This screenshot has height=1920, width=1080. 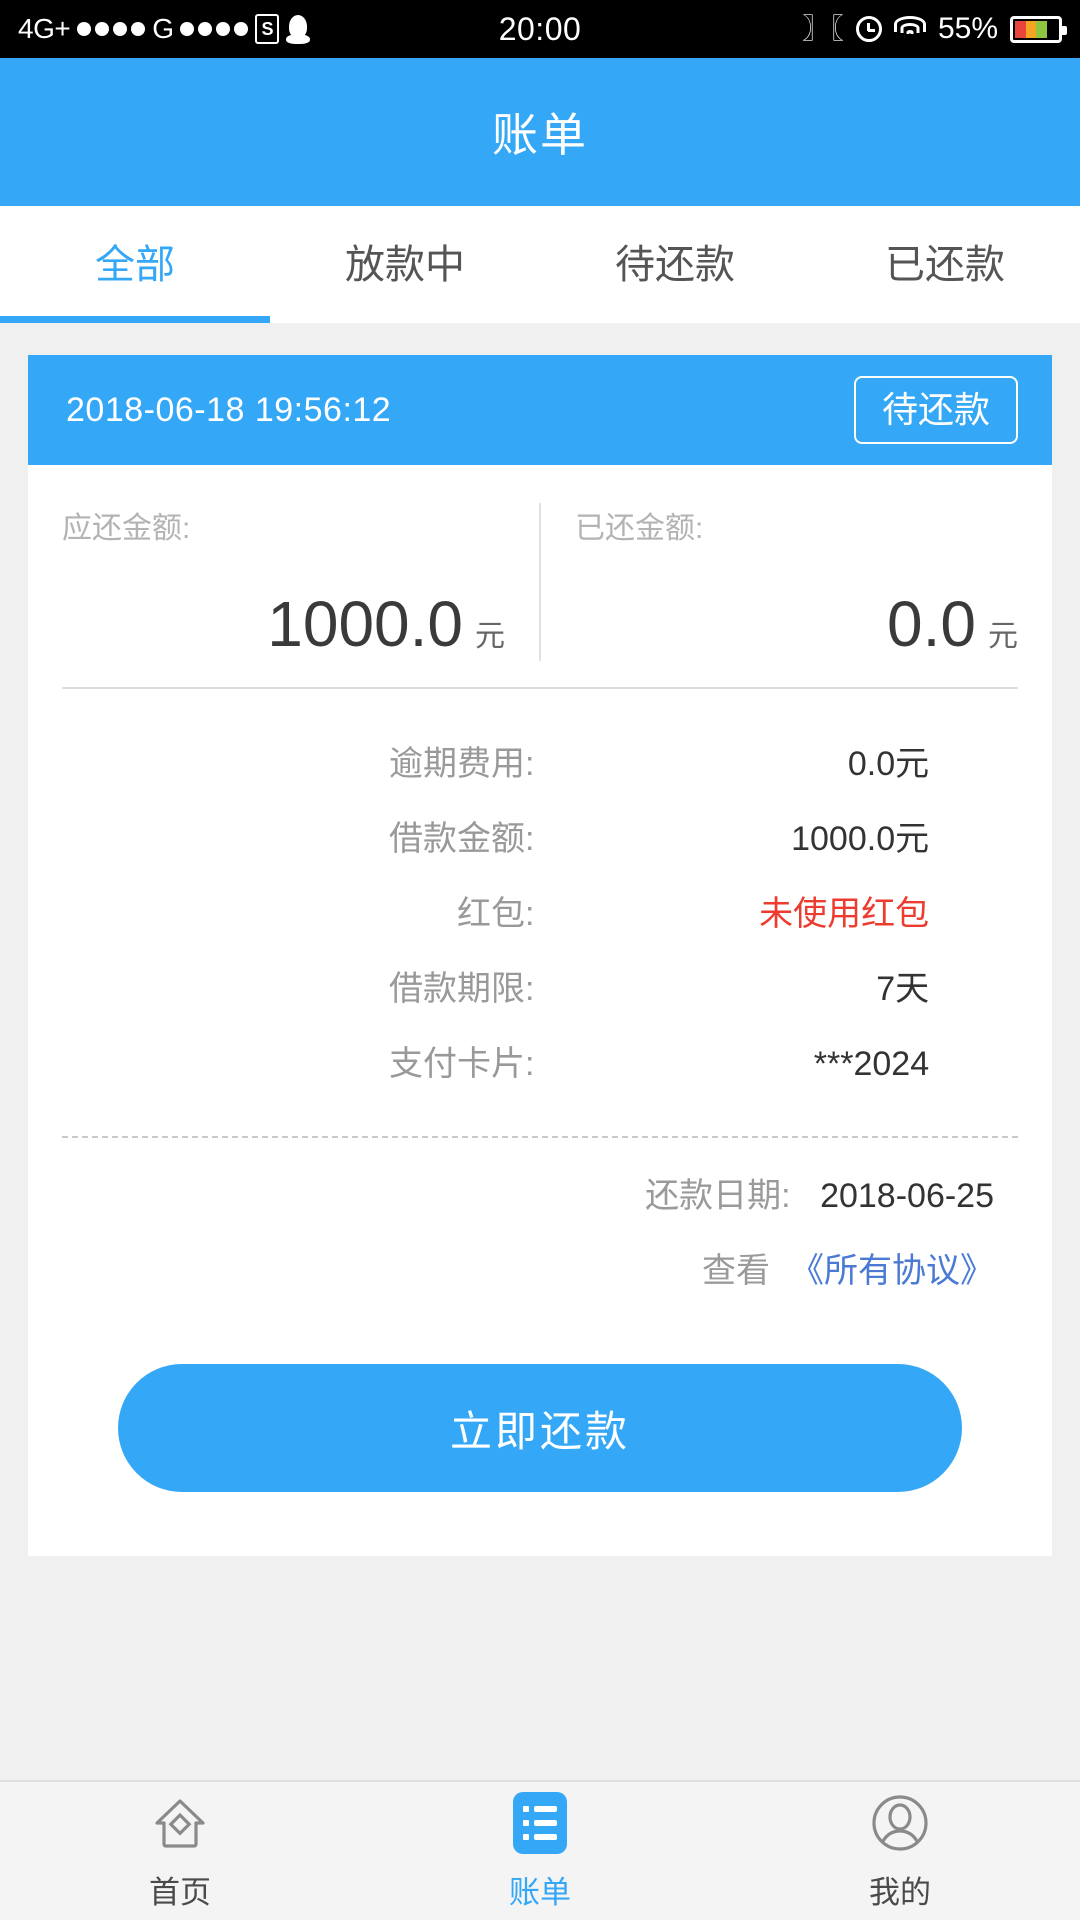 I want to click on amount-summary: 应还金额: 1000.0 元 已还金额: 0.0 元, so click(x=540, y=576).